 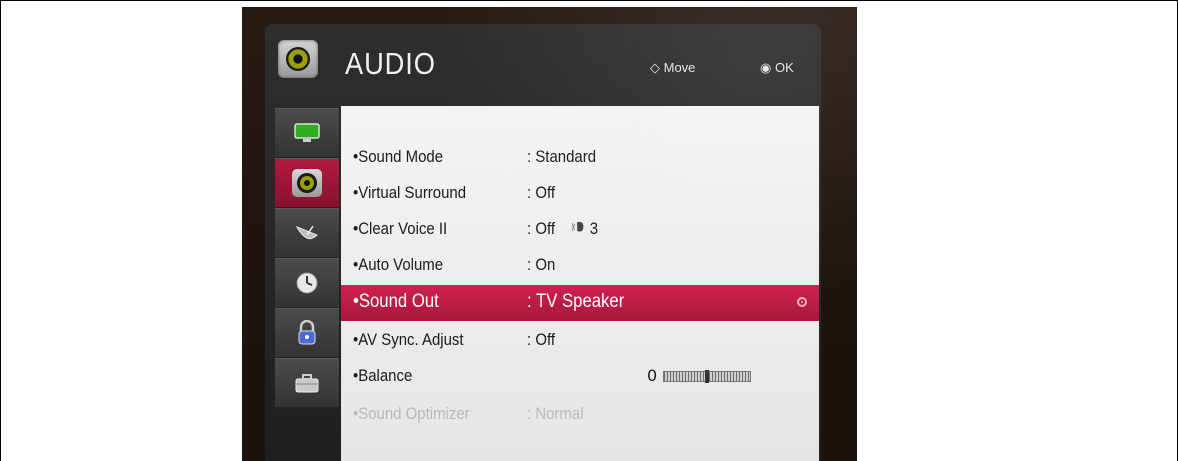 I want to click on toolbox-icon, so click(x=307, y=383).